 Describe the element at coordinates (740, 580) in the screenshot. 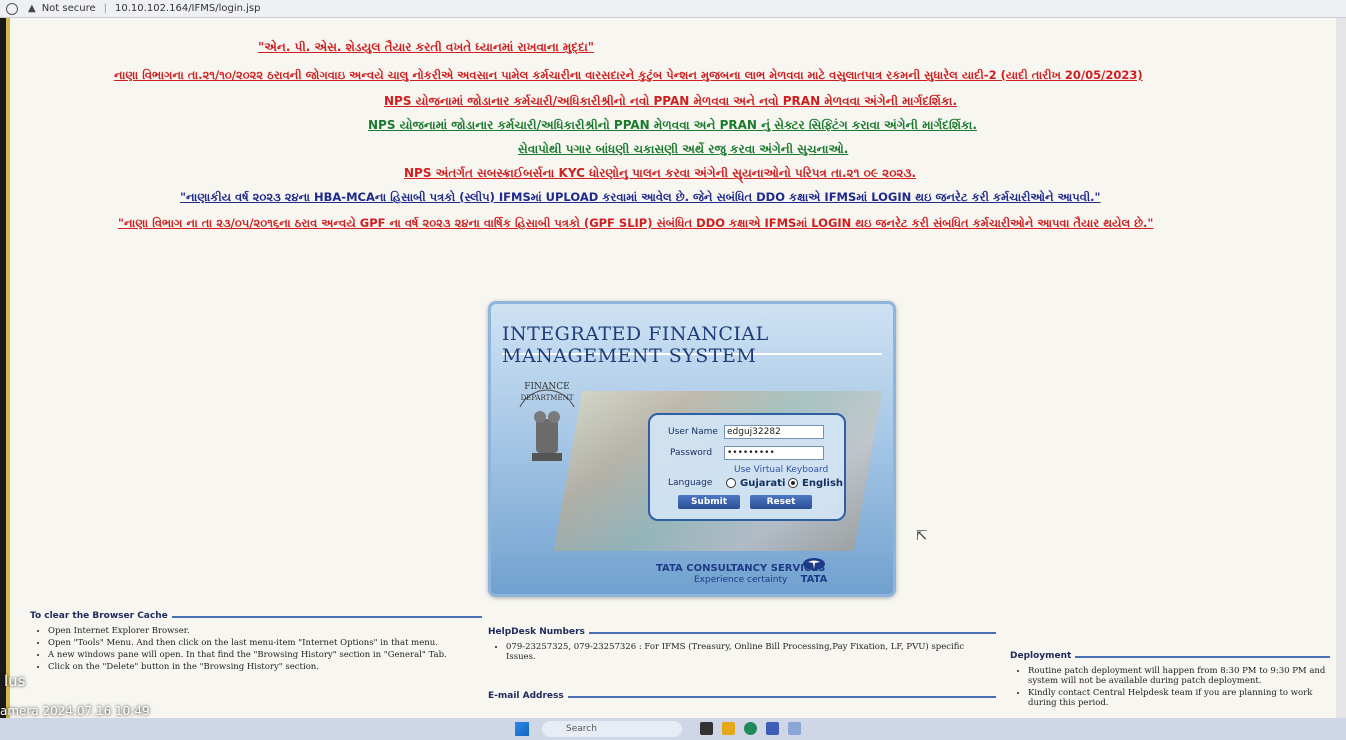

I see `tcs-tagline: Experience certainty` at that location.